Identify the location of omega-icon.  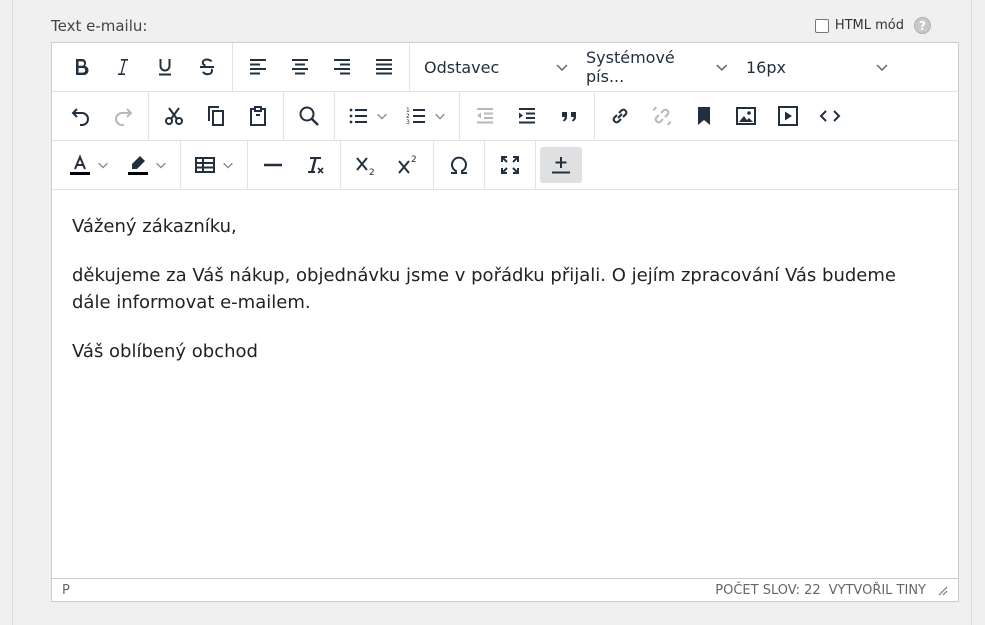
(459, 165).